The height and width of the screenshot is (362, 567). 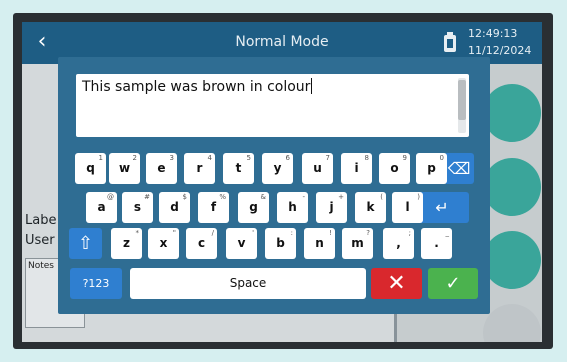 I want to click on key-secondary-label: 6, so click(x=287, y=158).